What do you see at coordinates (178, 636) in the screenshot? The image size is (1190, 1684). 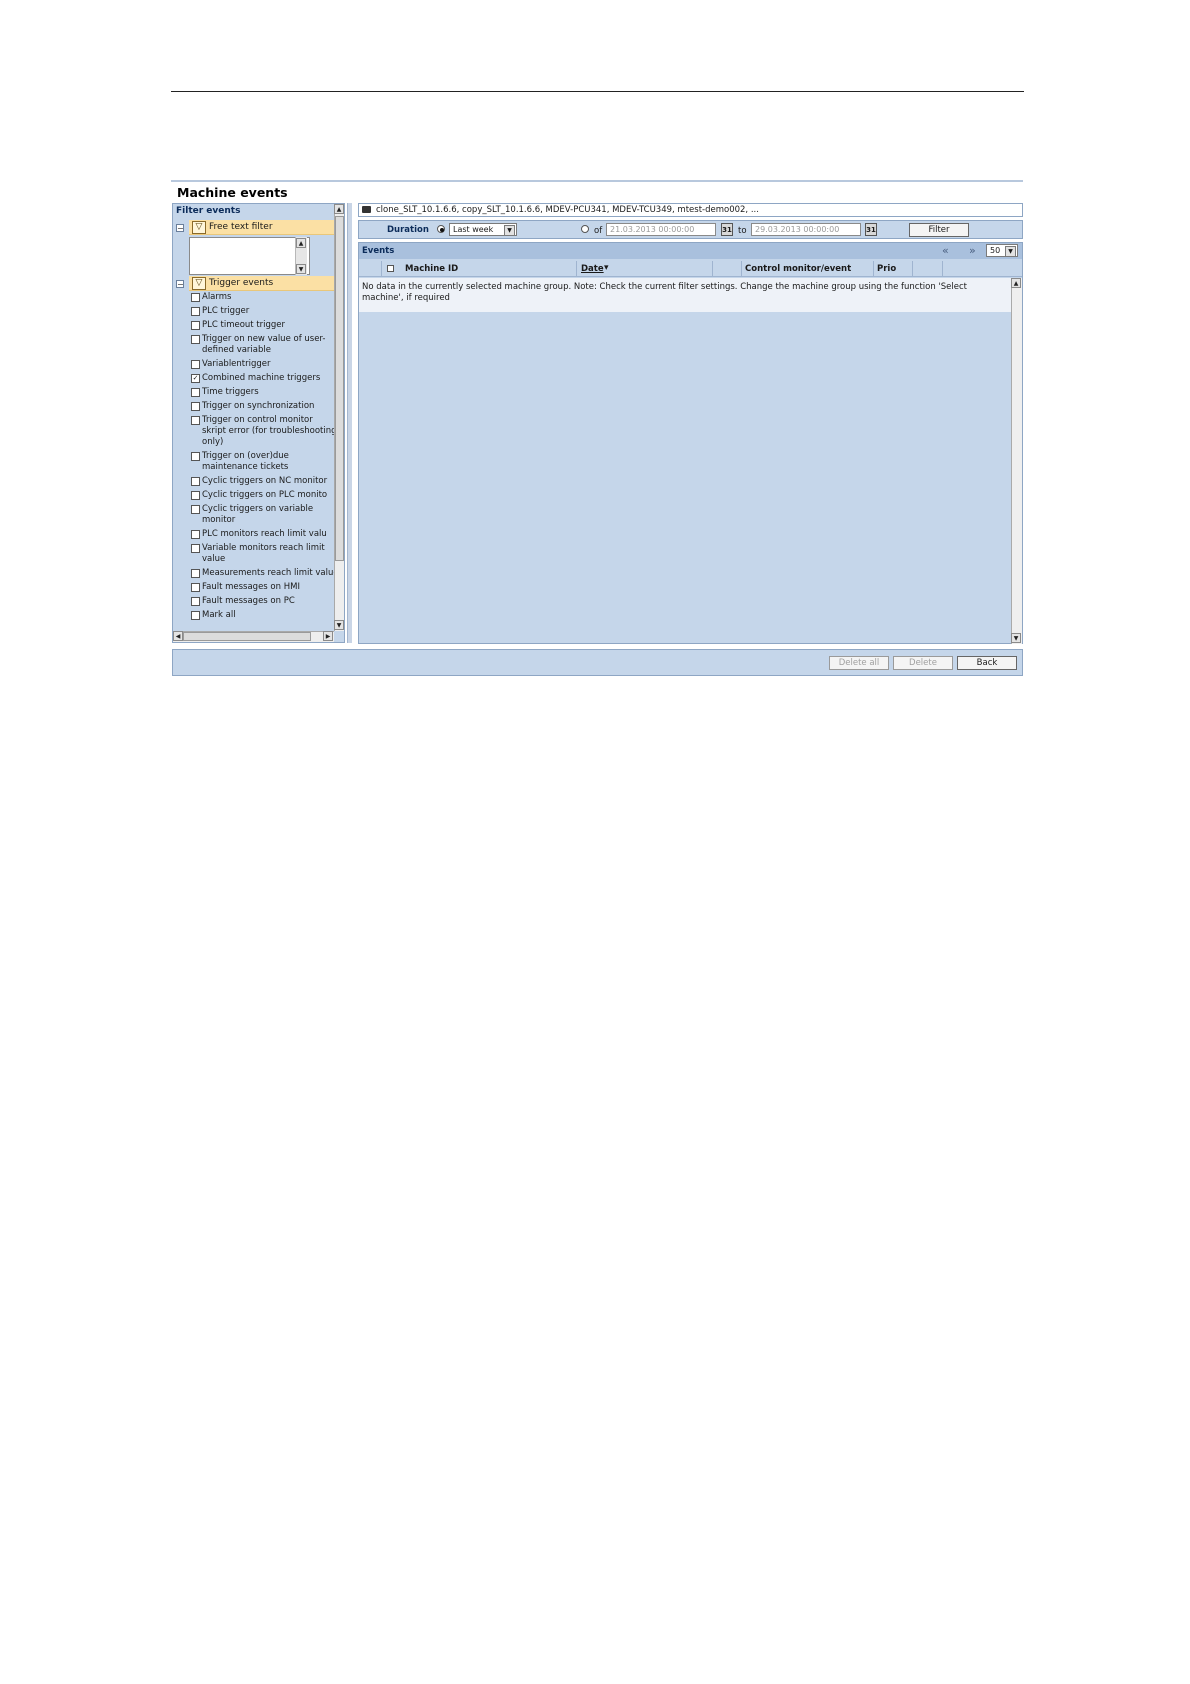 I see `panel-scroll-left-icon: ◀` at bounding box center [178, 636].